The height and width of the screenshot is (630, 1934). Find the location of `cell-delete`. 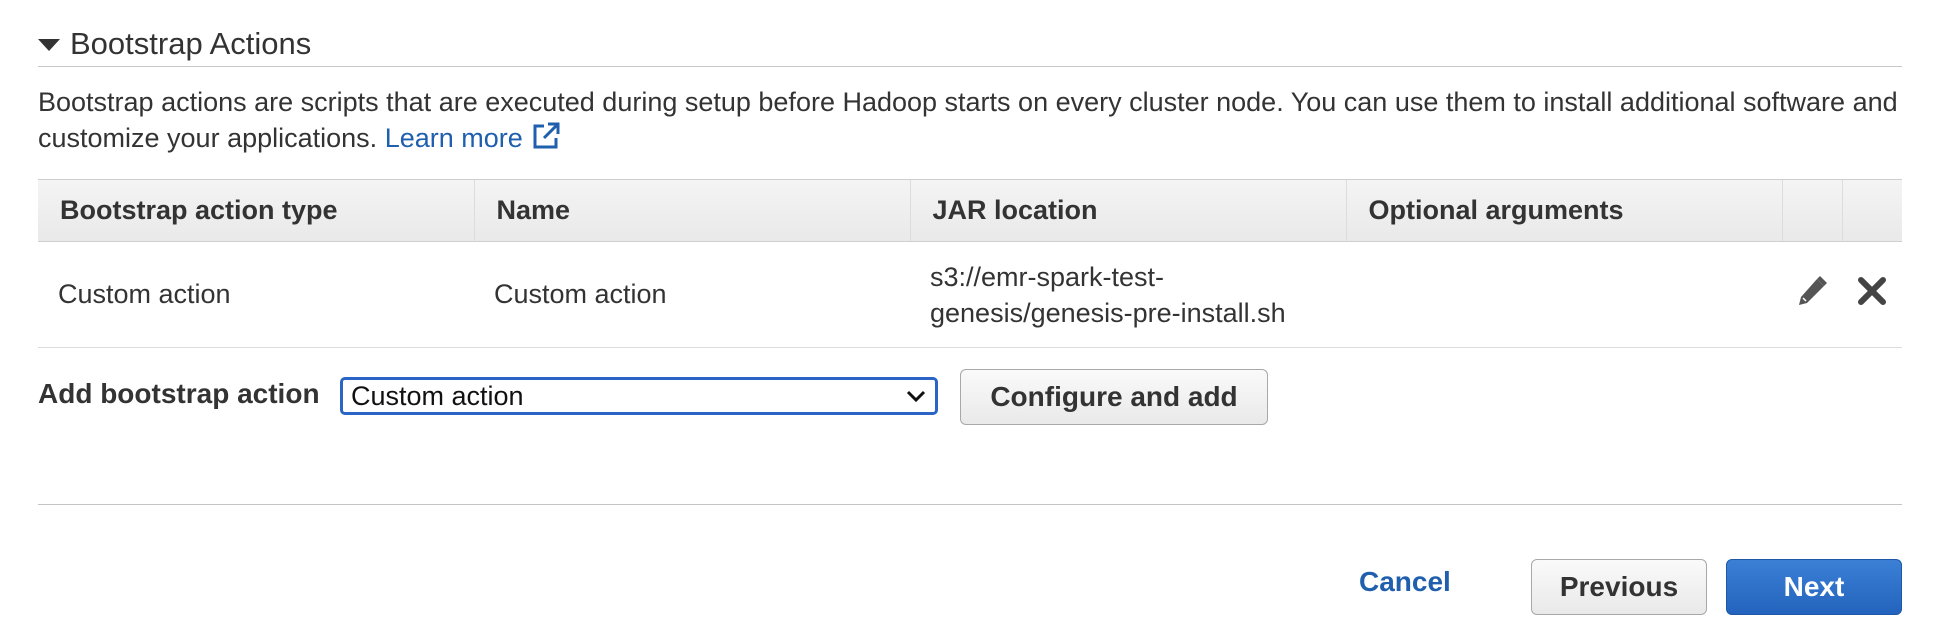

cell-delete is located at coordinates (1872, 294).